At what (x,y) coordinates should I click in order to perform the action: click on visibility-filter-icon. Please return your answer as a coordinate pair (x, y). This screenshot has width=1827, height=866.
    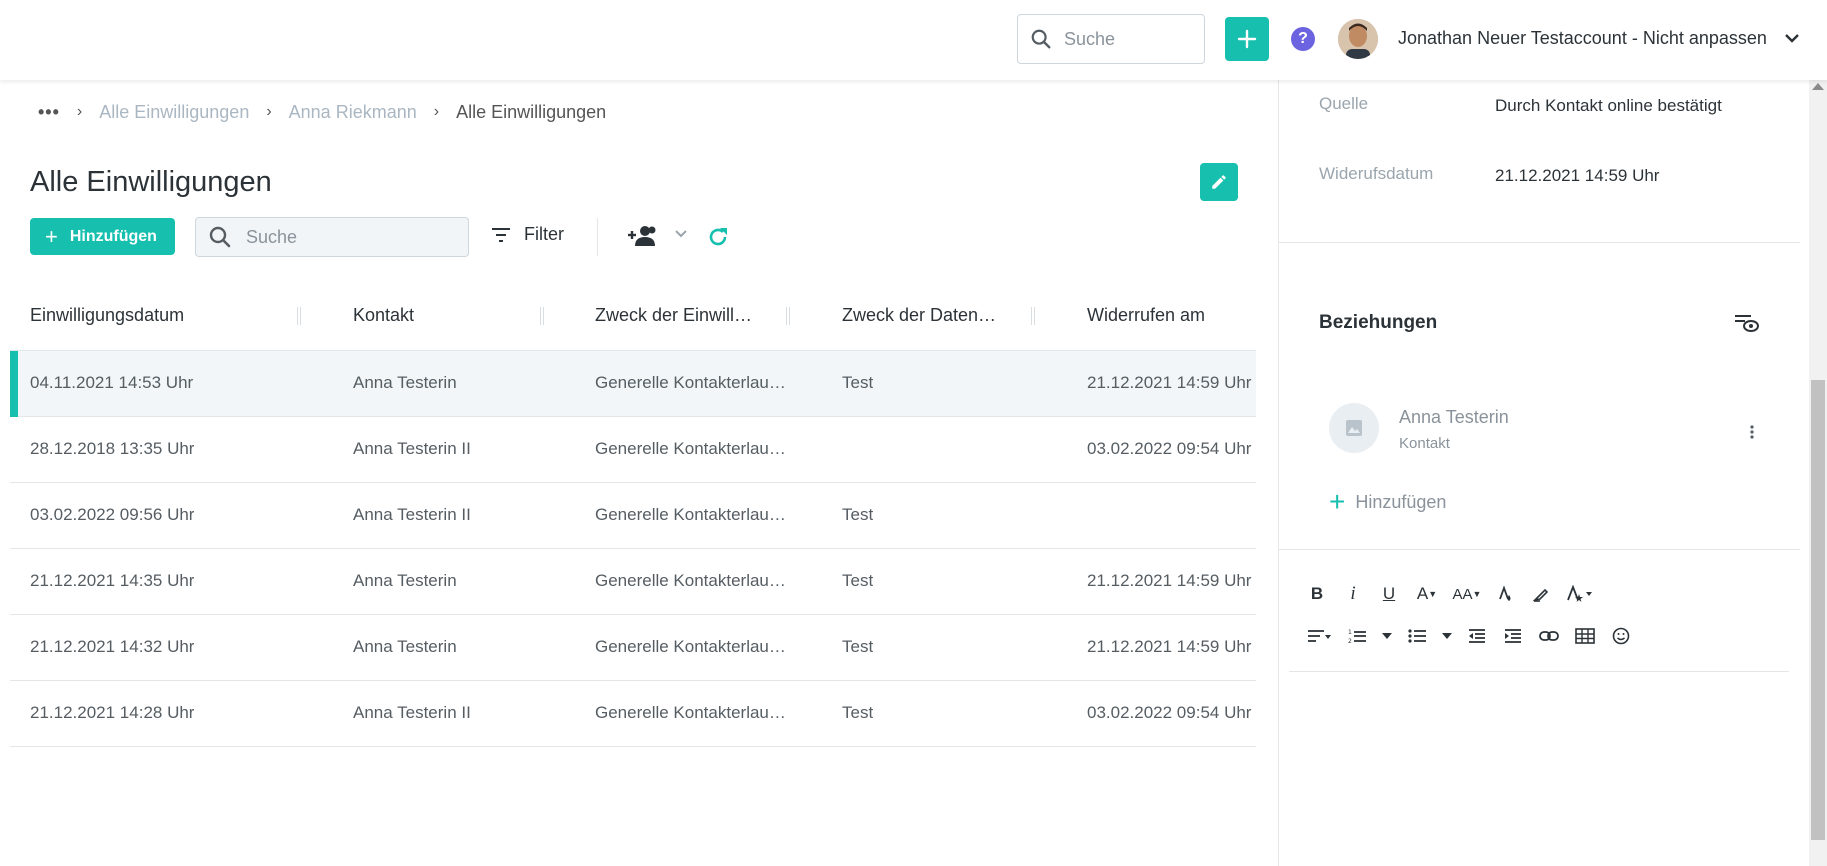
    Looking at the image, I should click on (1746, 323).